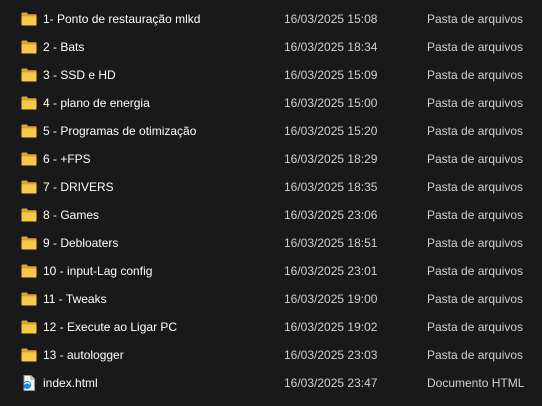 This screenshot has width=542, height=406. What do you see at coordinates (331, 299) in the screenshot?
I see `item-date-modified: 16/03/2025 19:00` at bounding box center [331, 299].